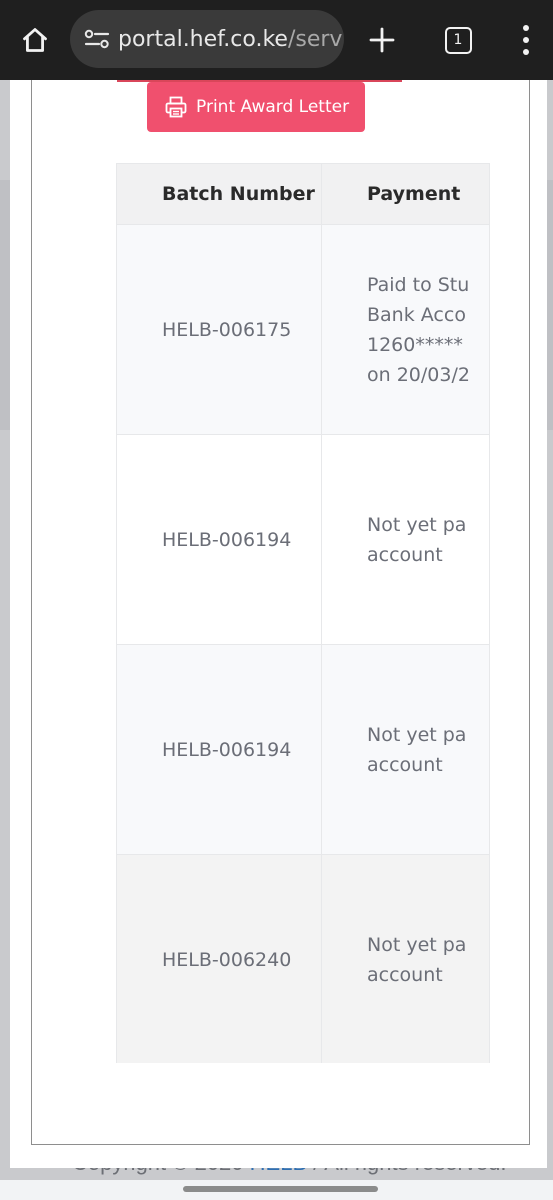 Image resolution: width=553 pixels, height=1200 pixels. I want to click on gesture-handle, so click(280, 1189).